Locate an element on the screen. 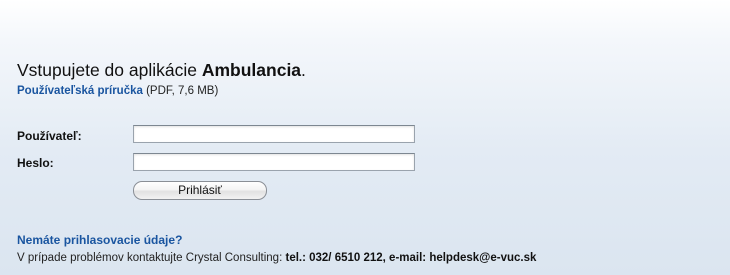 This screenshot has width=730, height=275. help-title-line: Nemáte prihlasovacie údaje? is located at coordinates (99, 240).